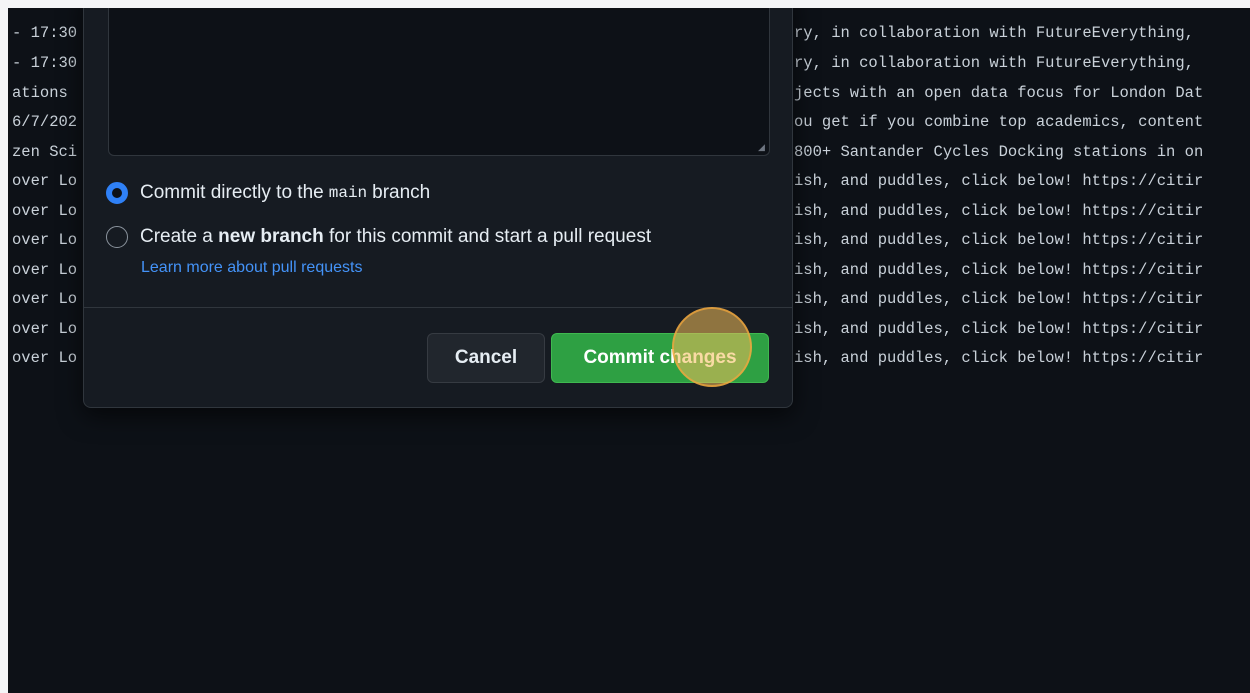 This screenshot has height=693, width=1250. Describe the element at coordinates (45, 93) in the screenshot. I see `bg-left-line-3: ations` at that location.